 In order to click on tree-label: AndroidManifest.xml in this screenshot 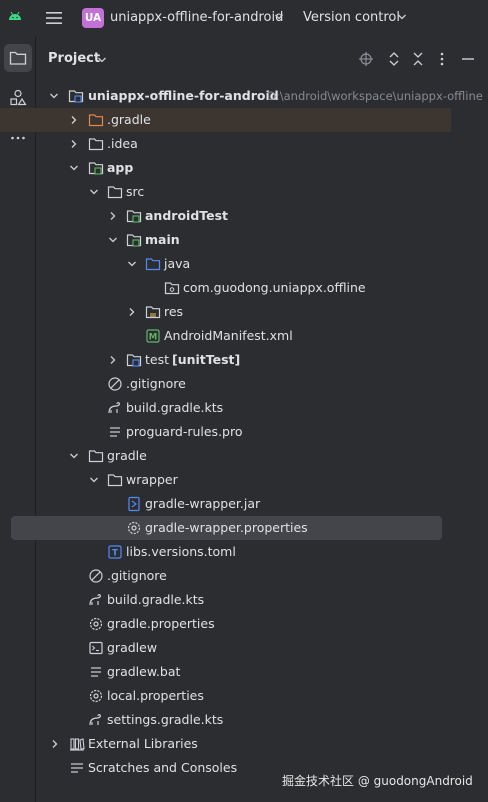, I will do `click(228, 335)`.